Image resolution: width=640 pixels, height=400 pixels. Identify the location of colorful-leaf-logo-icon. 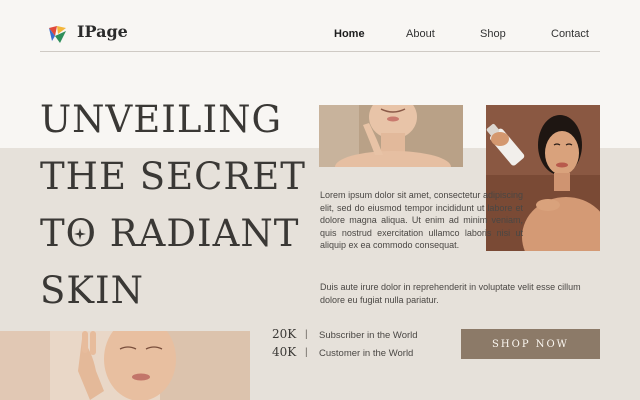
(58, 34).